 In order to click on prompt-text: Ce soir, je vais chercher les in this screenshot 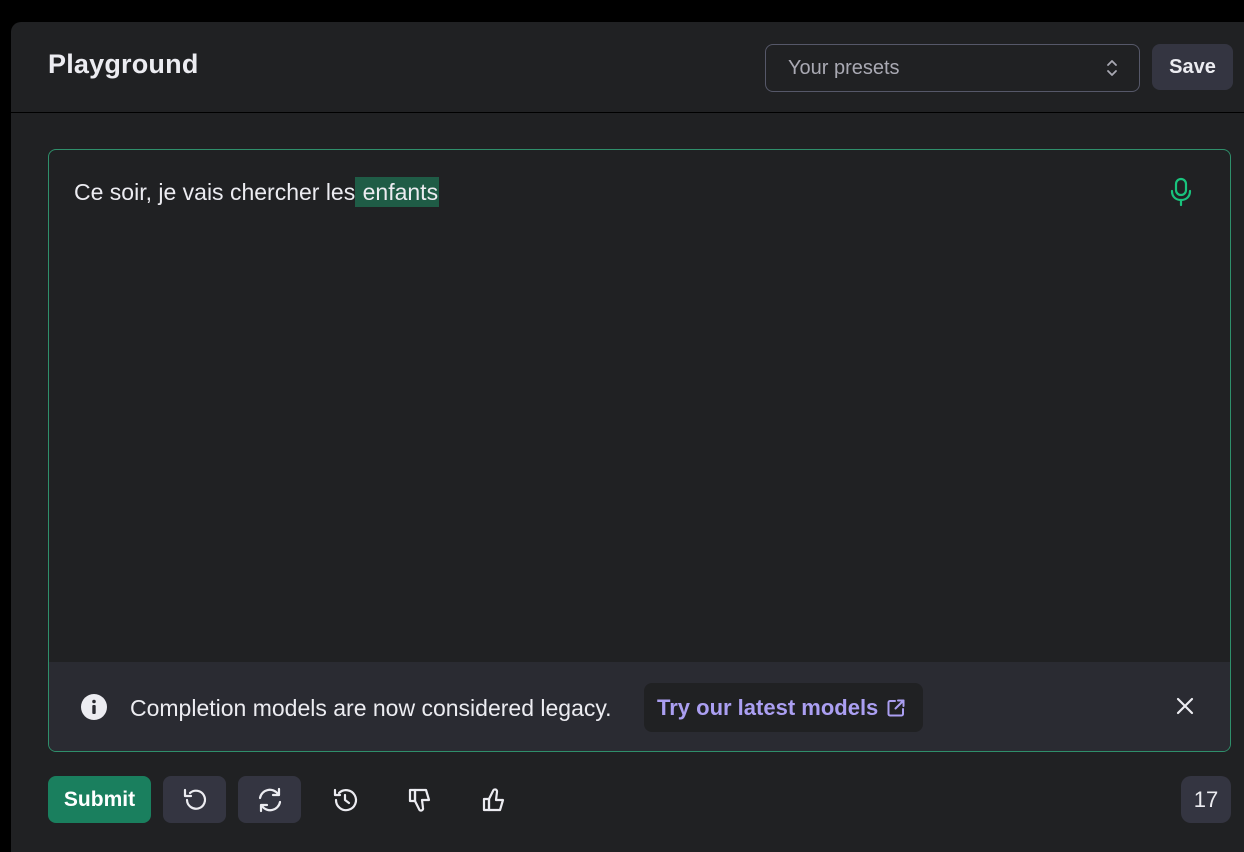, I will do `click(215, 192)`.